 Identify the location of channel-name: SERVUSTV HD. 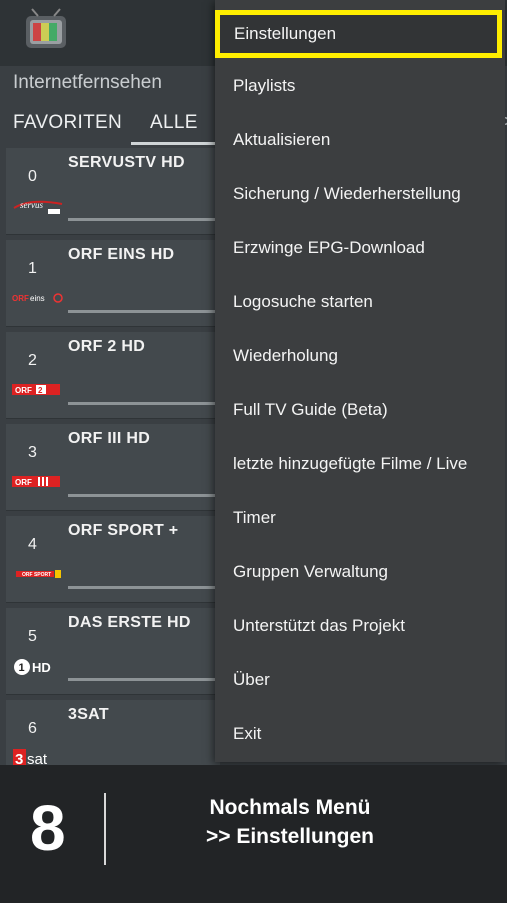
(126, 162).